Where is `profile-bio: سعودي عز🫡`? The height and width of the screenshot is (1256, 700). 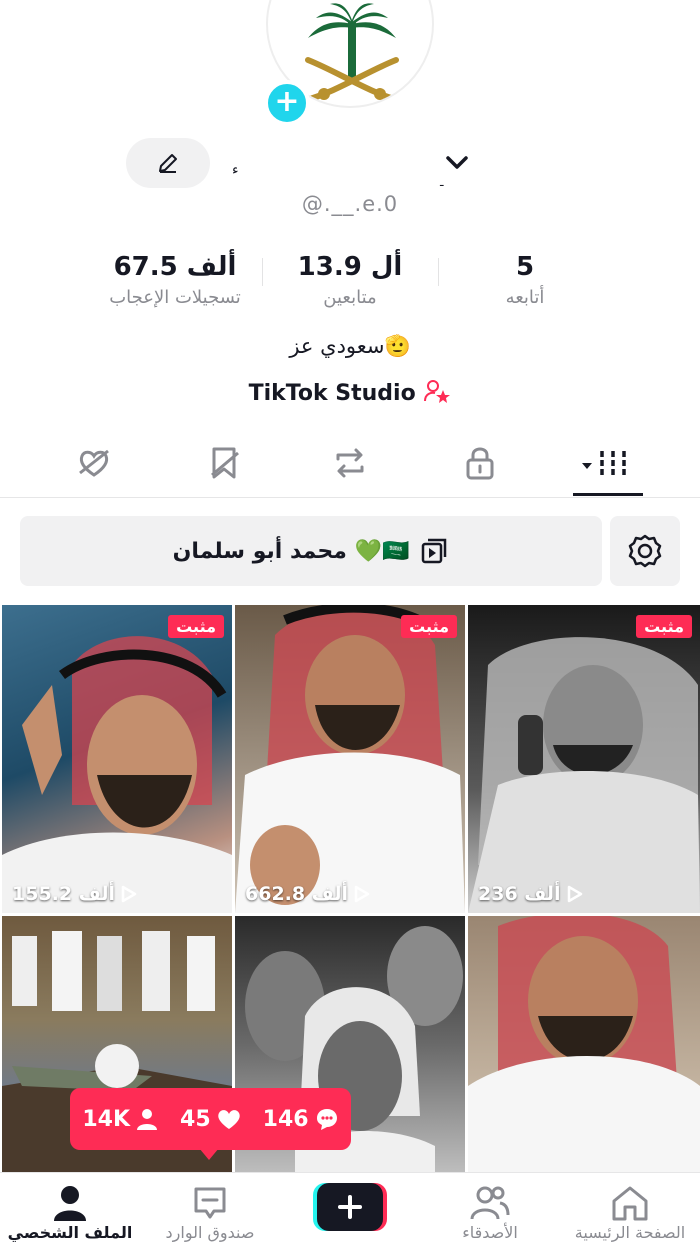
profile-bio: سعودي عز🫡 is located at coordinates (350, 346).